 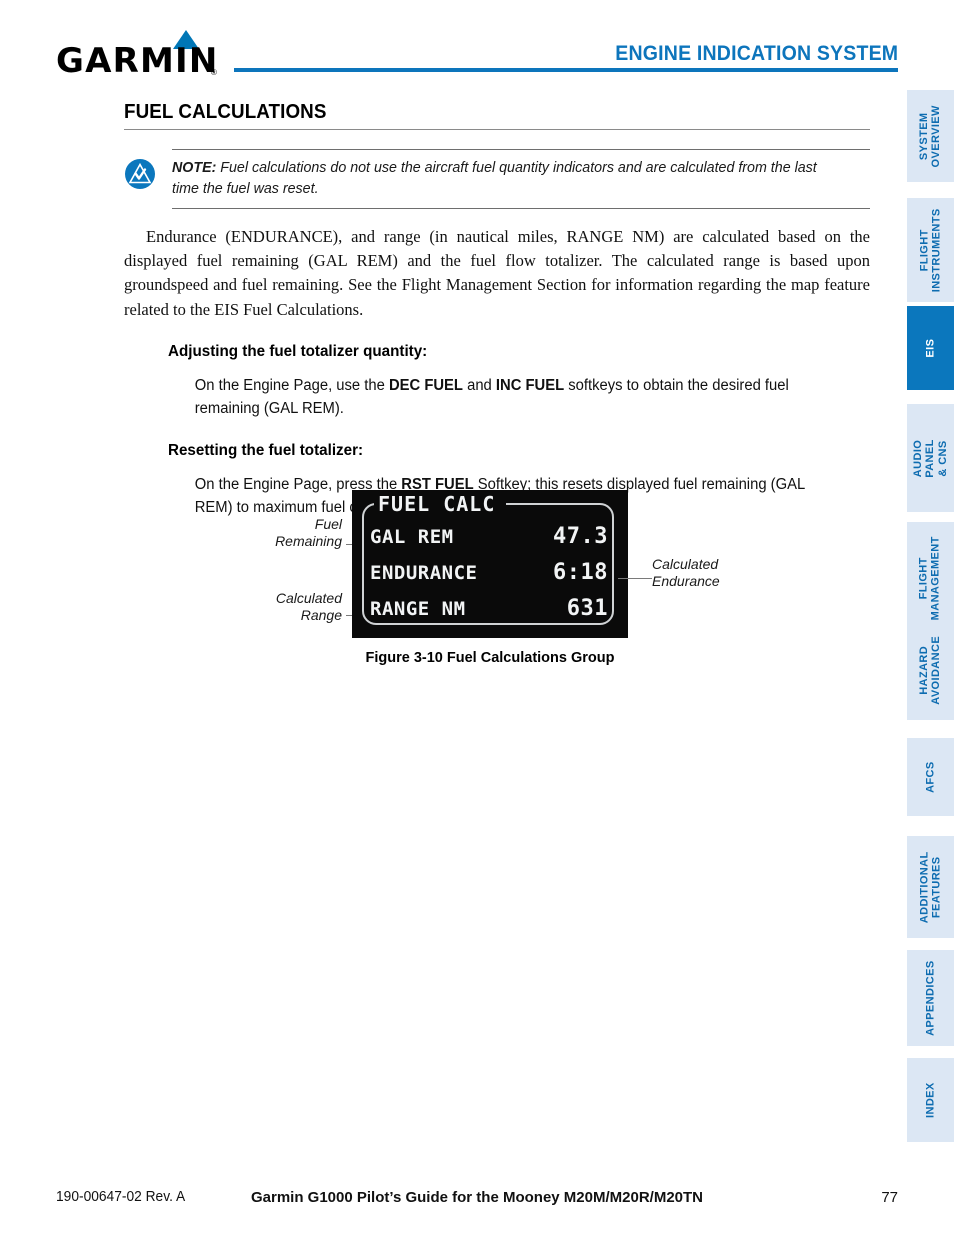 I want to click on sidebar-tab-system-overview: SYSTEM OVERVIEW, so click(x=930, y=136).